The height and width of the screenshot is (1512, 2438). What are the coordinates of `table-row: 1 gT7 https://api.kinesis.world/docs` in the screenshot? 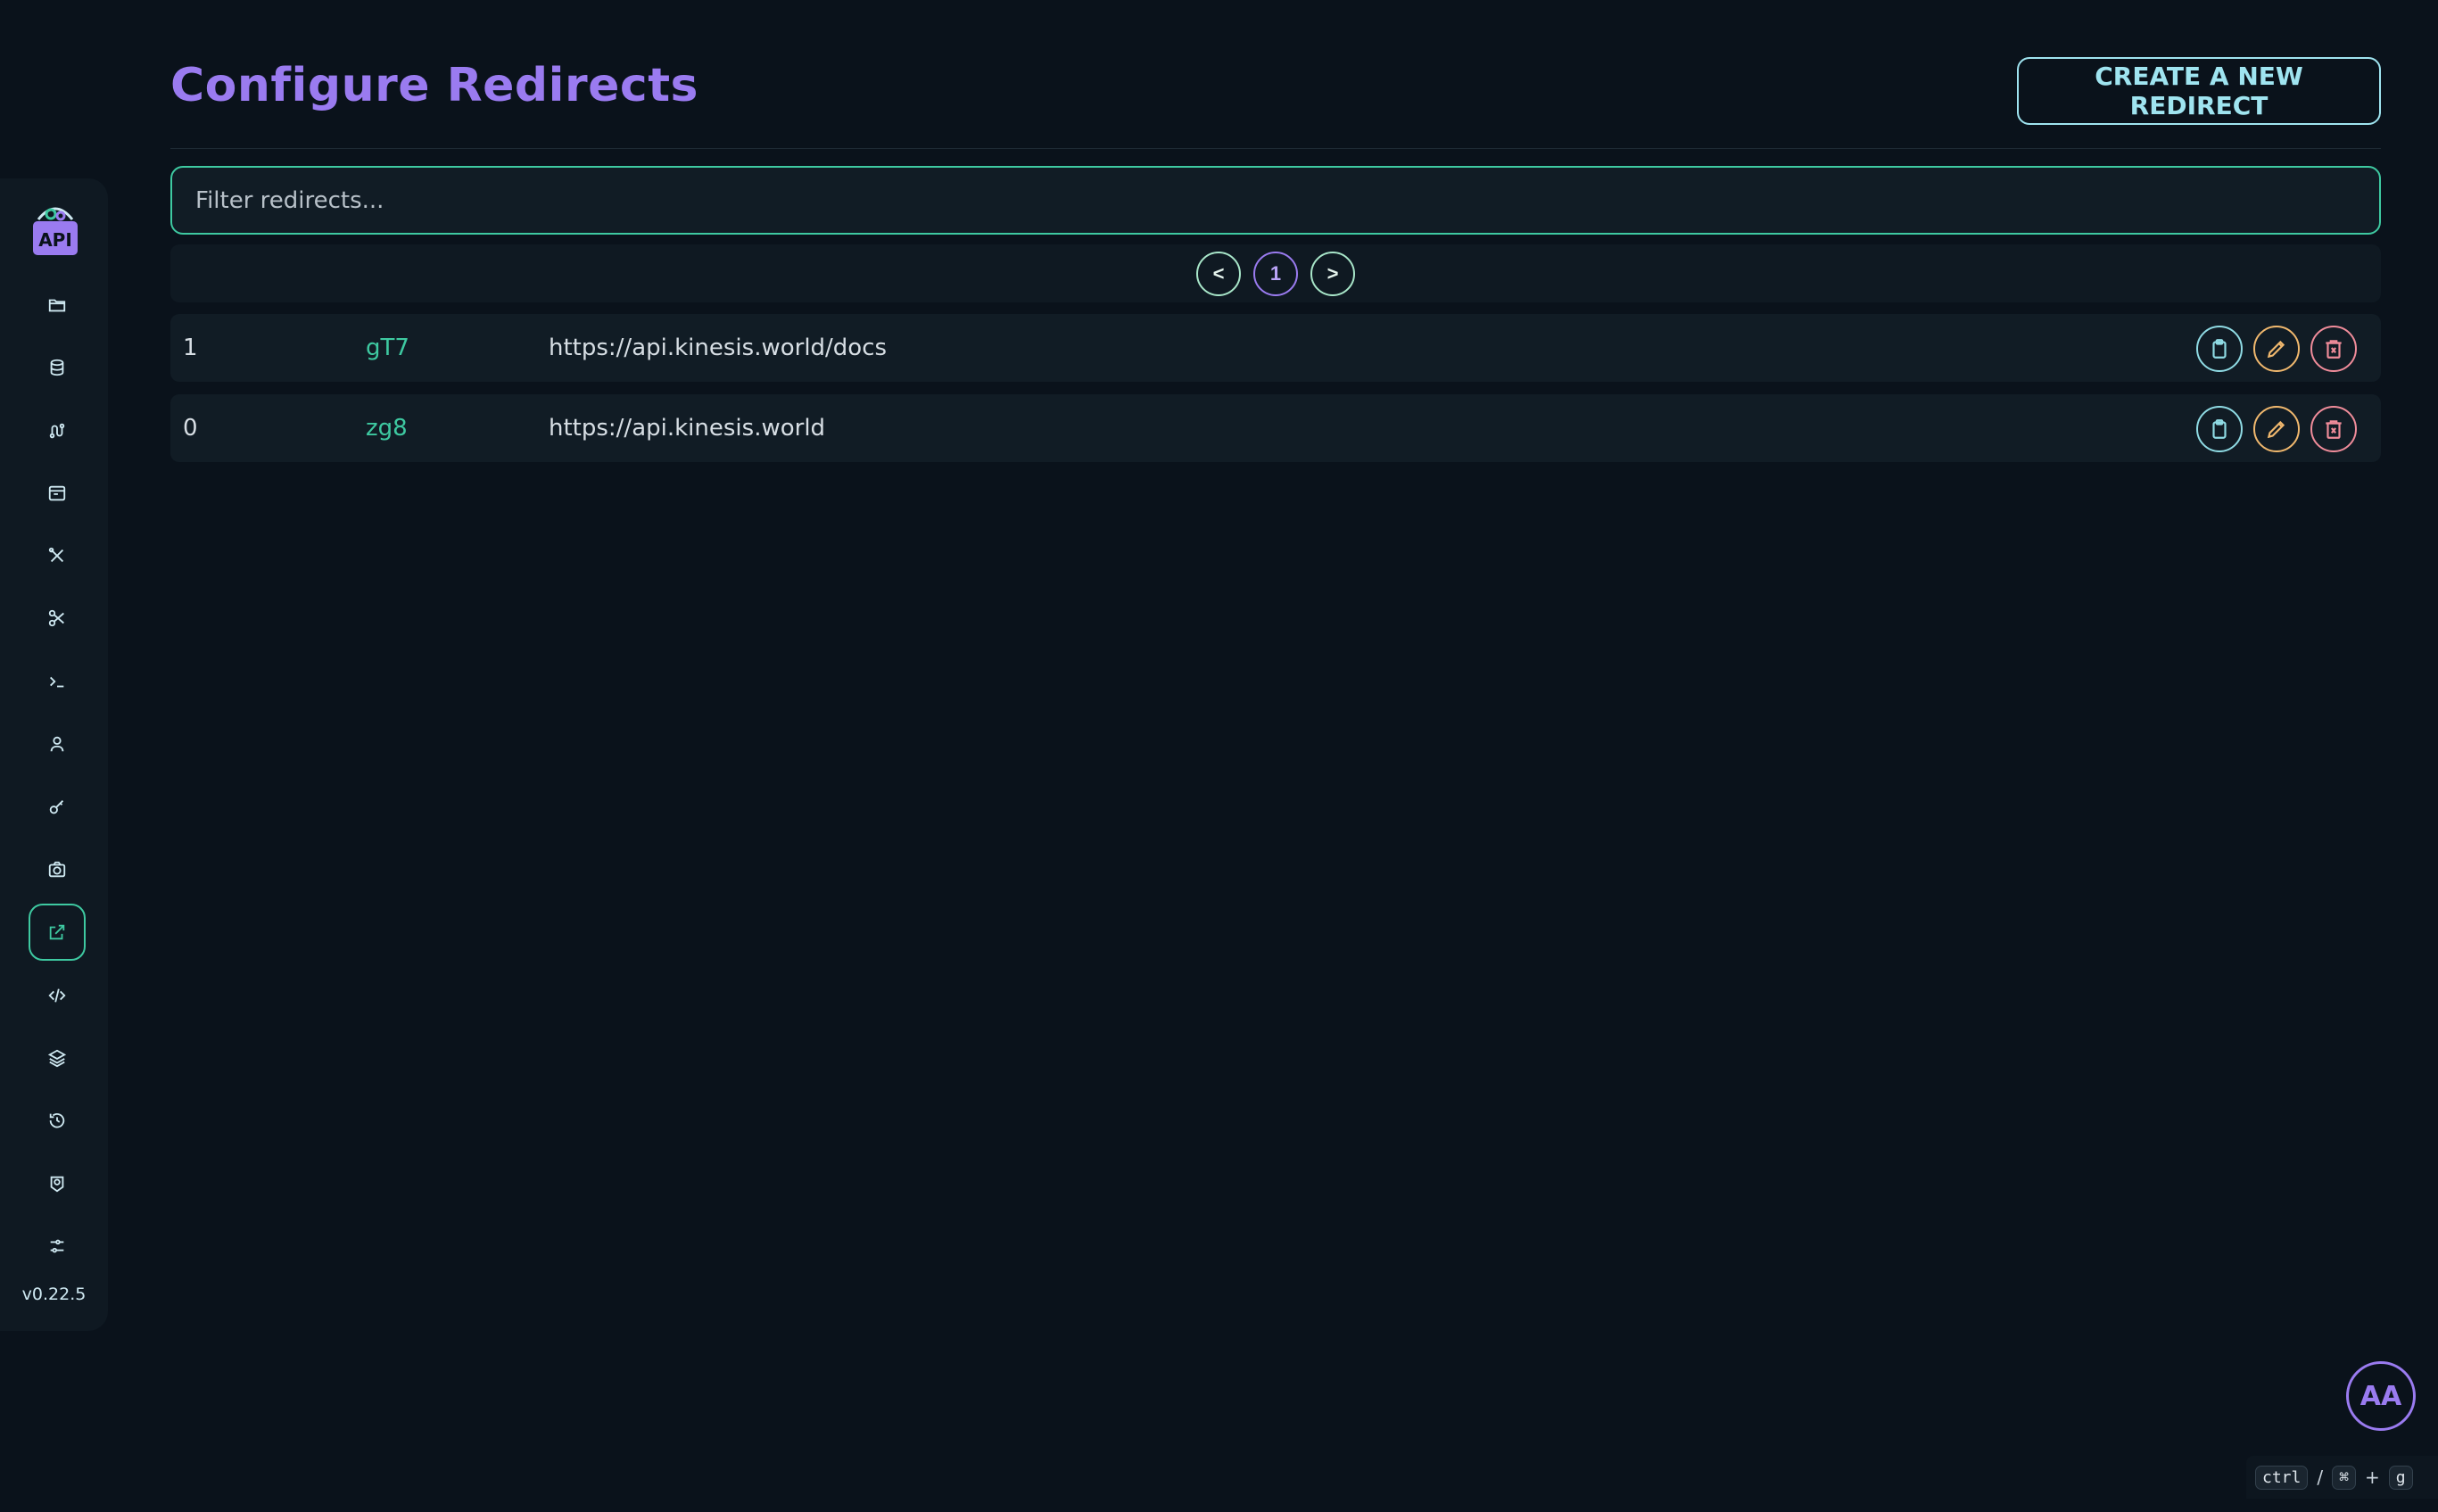 It's located at (1275, 348).